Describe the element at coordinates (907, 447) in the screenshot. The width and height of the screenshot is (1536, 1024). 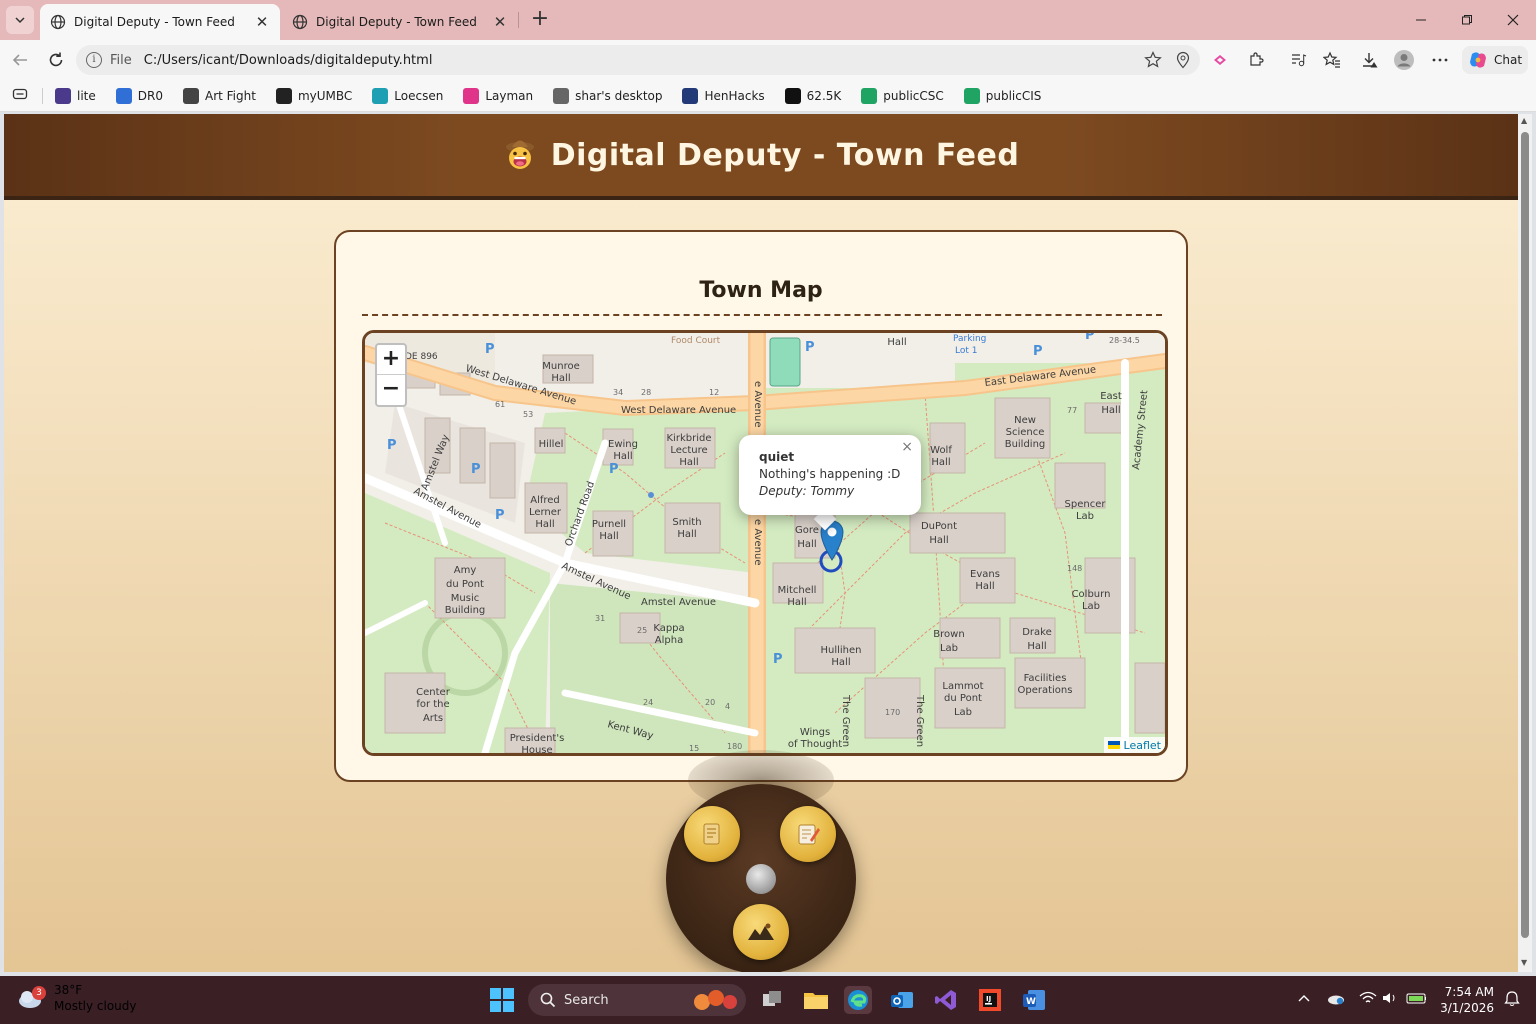
I see `popup-close-button: ×` at that location.